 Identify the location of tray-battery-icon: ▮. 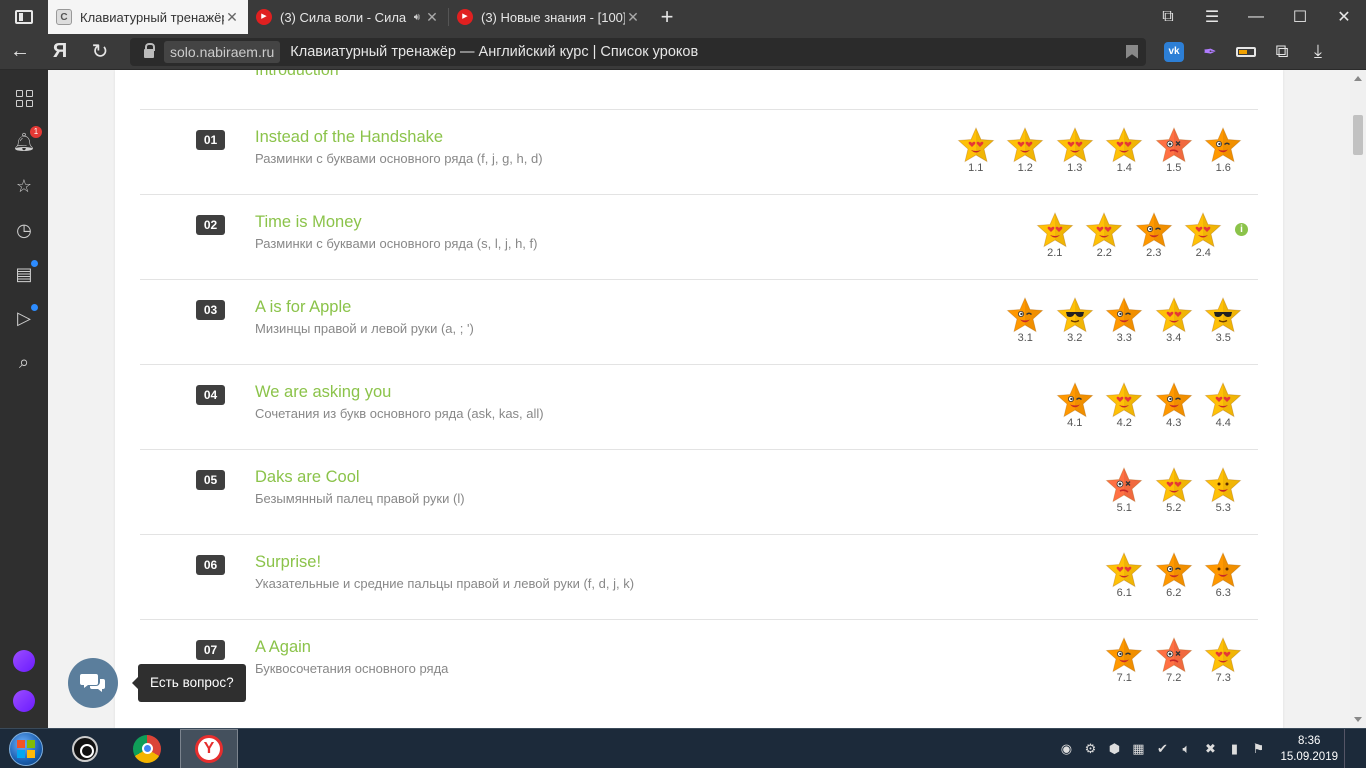
(1234, 749).